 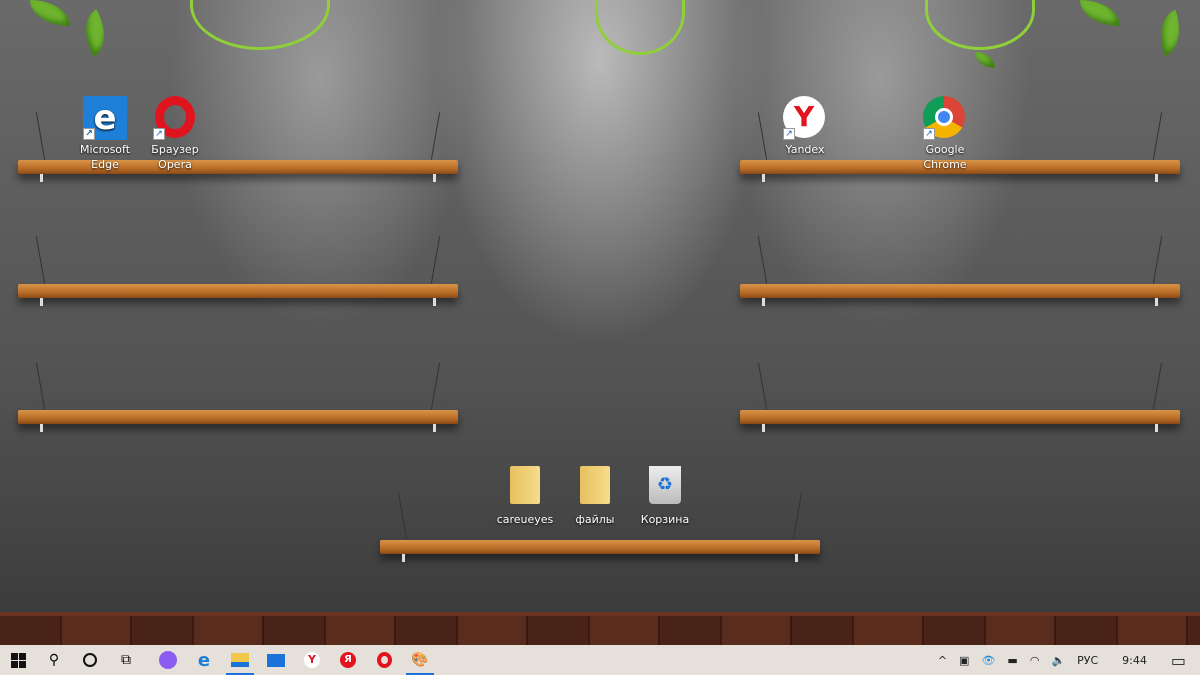 What do you see at coordinates (945, 157) in the screenshot?
I see `icon-label: Google Chrome` at bounding box center [945, 157].